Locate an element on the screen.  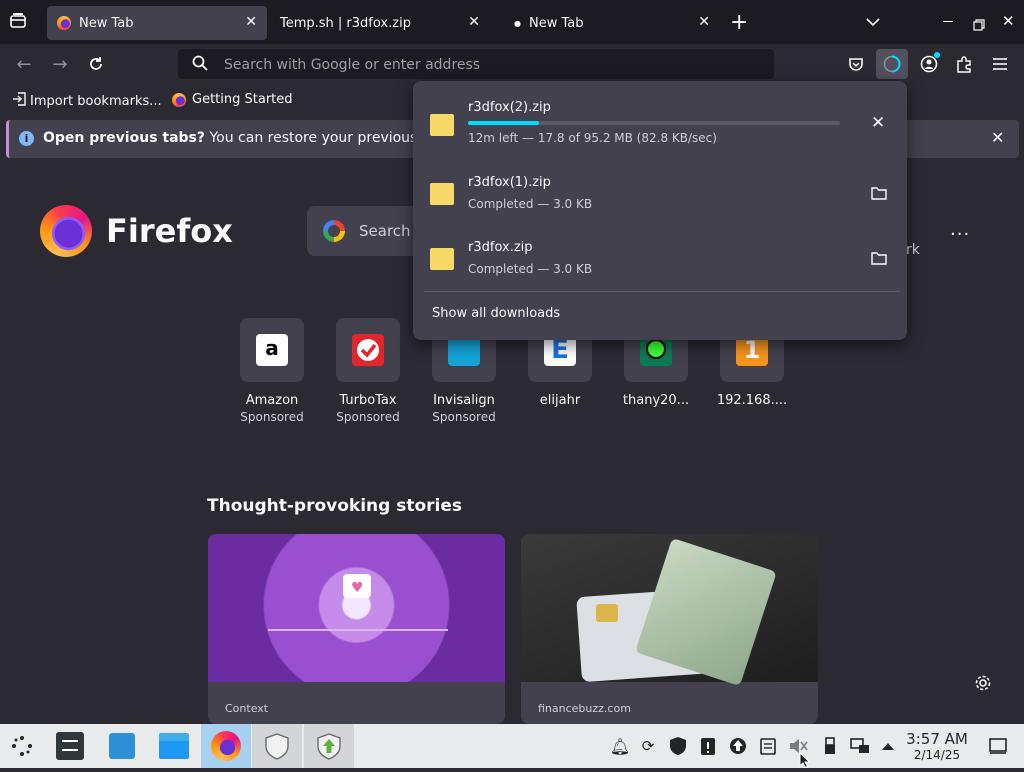
stories-heading: Thought-provoking stories is located at coordinates (335, 506).